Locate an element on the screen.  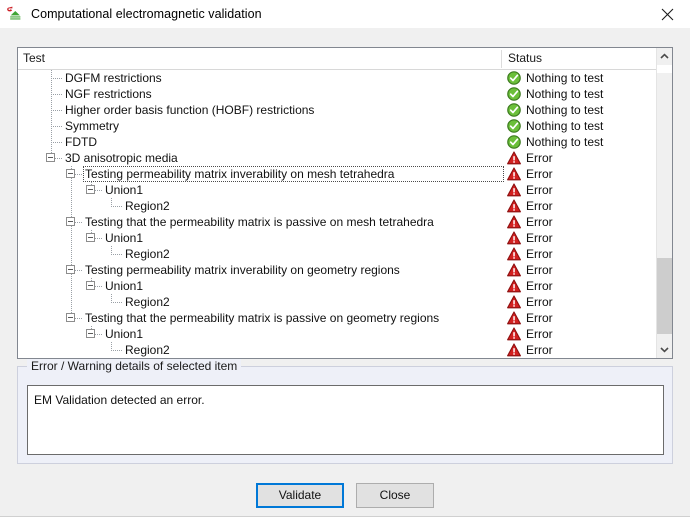
validate-button: Validate is located at coordinates (300, 495).